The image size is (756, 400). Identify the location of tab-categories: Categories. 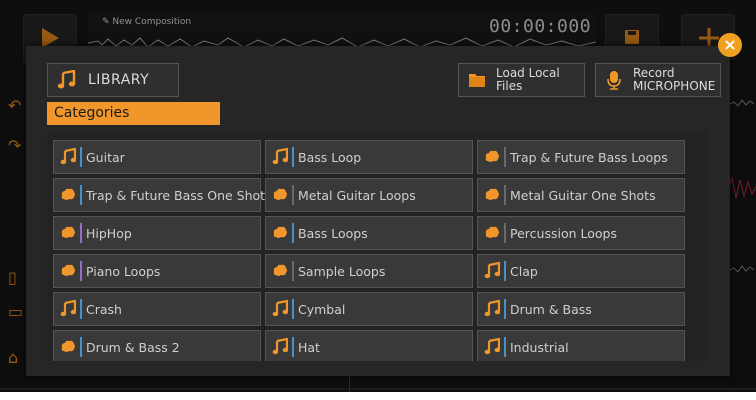
(133, 113).